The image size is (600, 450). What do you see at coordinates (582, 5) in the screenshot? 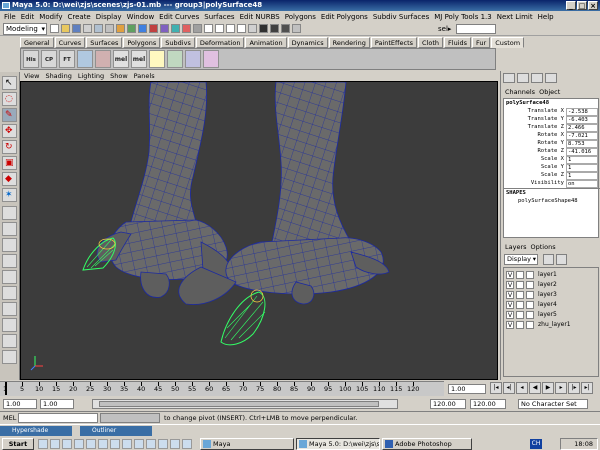
I see `maximize-button: □` at bounding box center [582, 5].